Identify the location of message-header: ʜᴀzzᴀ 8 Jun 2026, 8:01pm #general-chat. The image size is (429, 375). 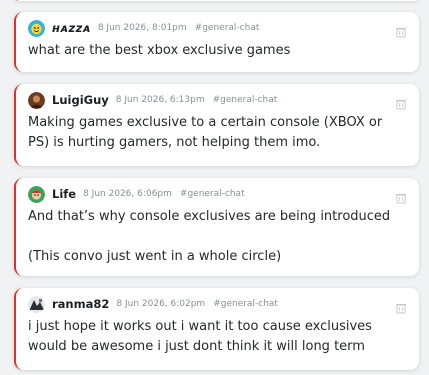
(216, 28).